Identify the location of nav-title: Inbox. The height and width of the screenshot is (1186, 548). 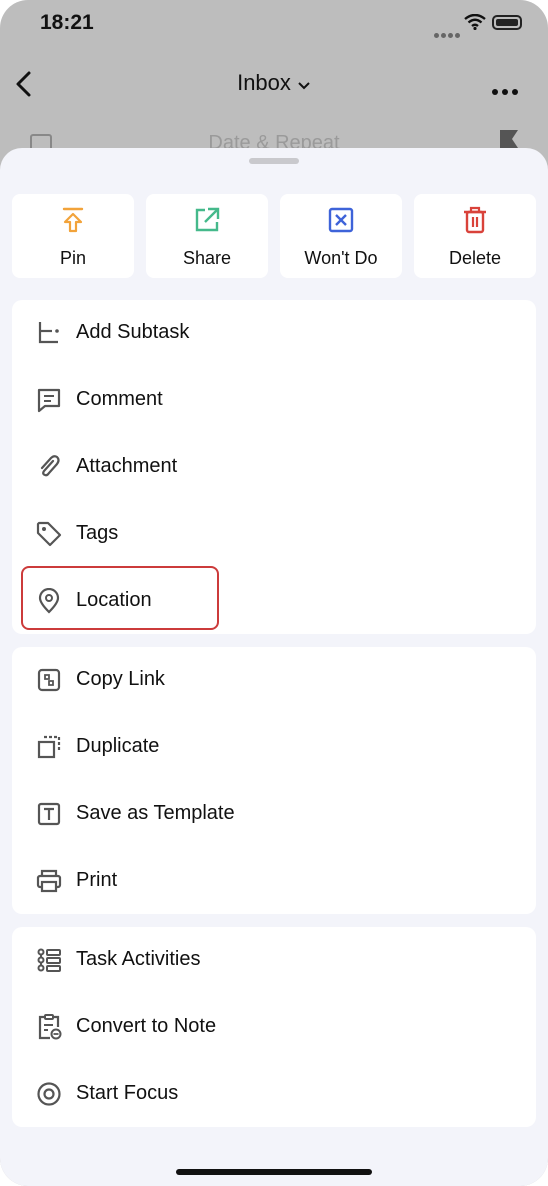
(274, 83).